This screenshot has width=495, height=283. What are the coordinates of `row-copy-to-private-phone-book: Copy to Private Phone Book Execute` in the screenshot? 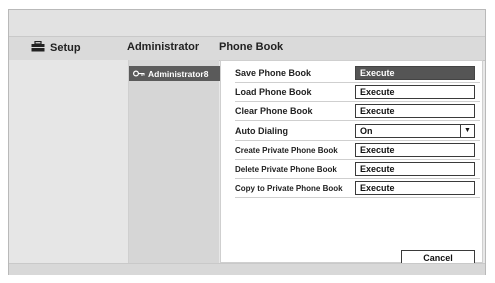 It's located at (357, 189).